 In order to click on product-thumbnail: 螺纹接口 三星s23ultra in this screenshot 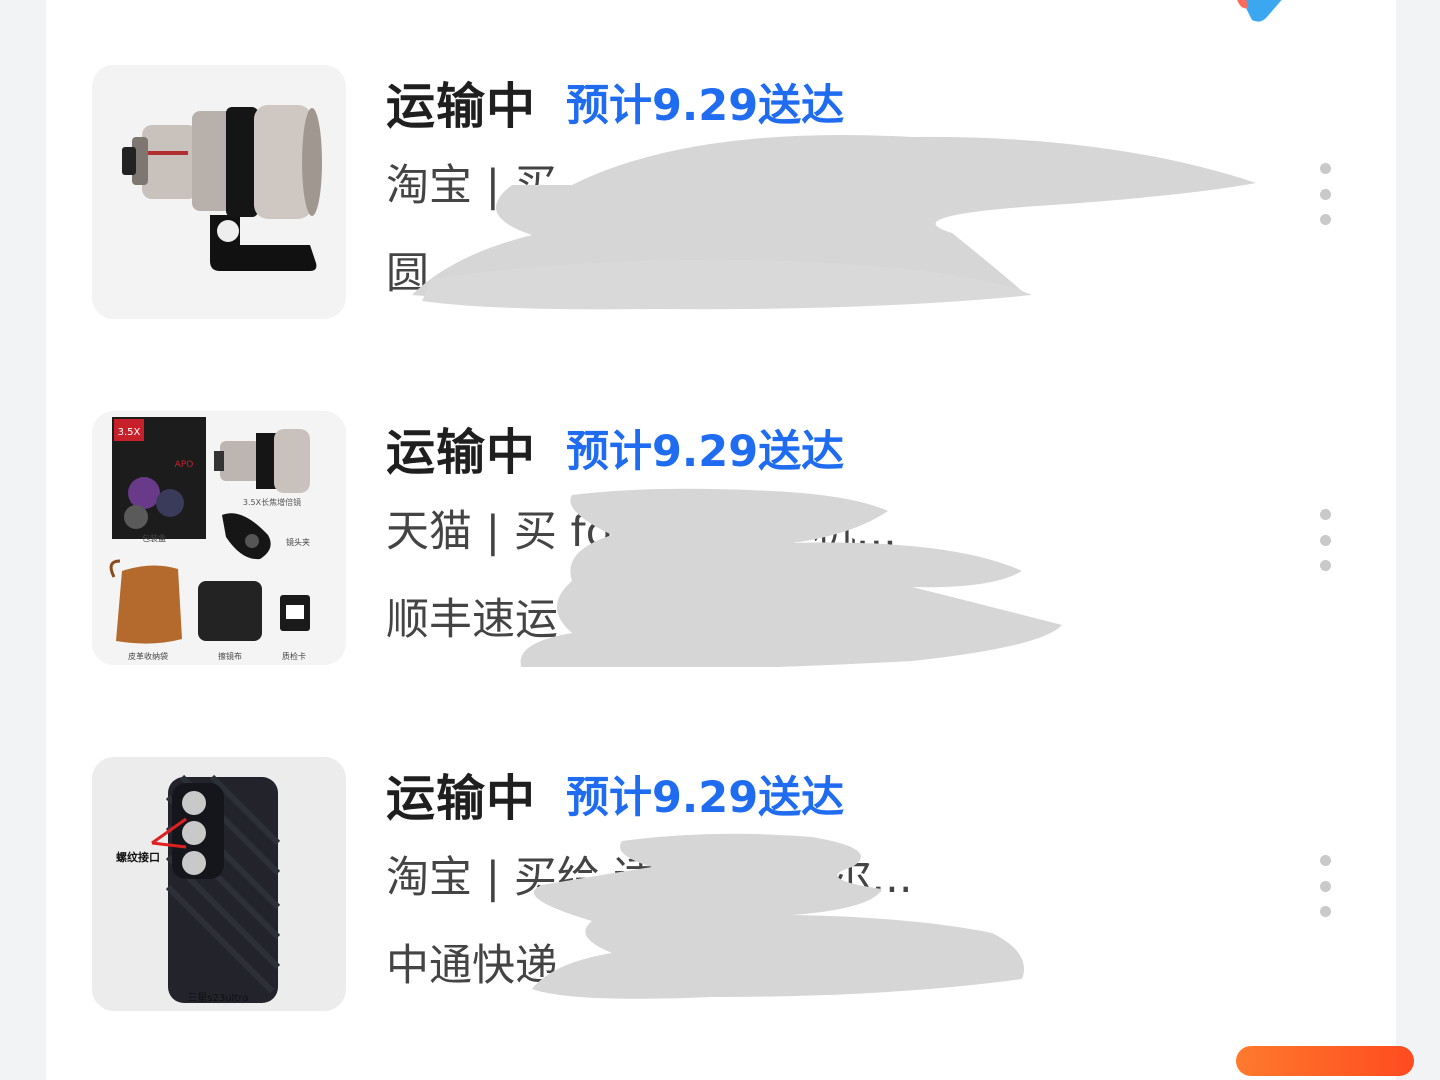, I will do `click(219, 884)`.